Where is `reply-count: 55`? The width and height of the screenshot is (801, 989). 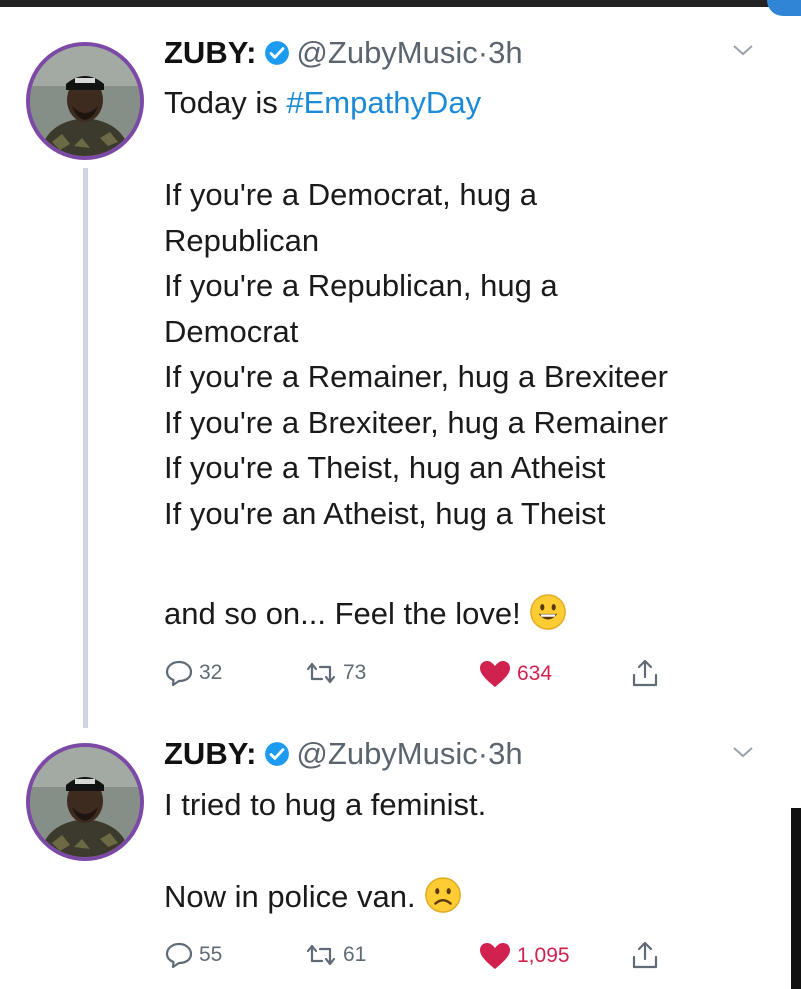
reply-count: 55 is located at coordinates (211, 954).